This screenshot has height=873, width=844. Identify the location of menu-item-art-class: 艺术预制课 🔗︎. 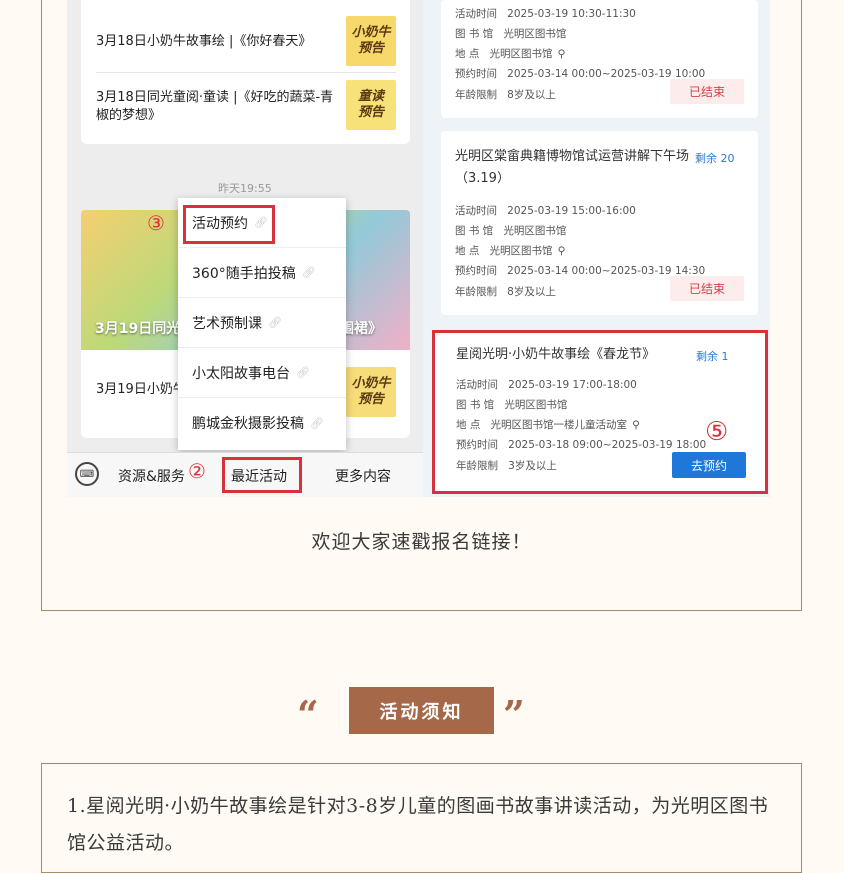
(262, 323).